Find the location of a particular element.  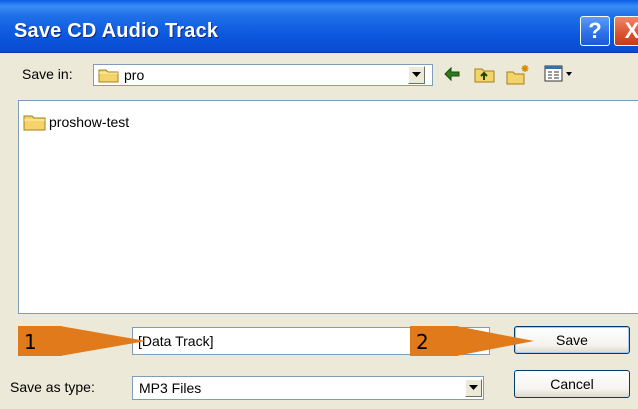

save-as-type-value: MP3 Files is located at coordinates (170, 388).